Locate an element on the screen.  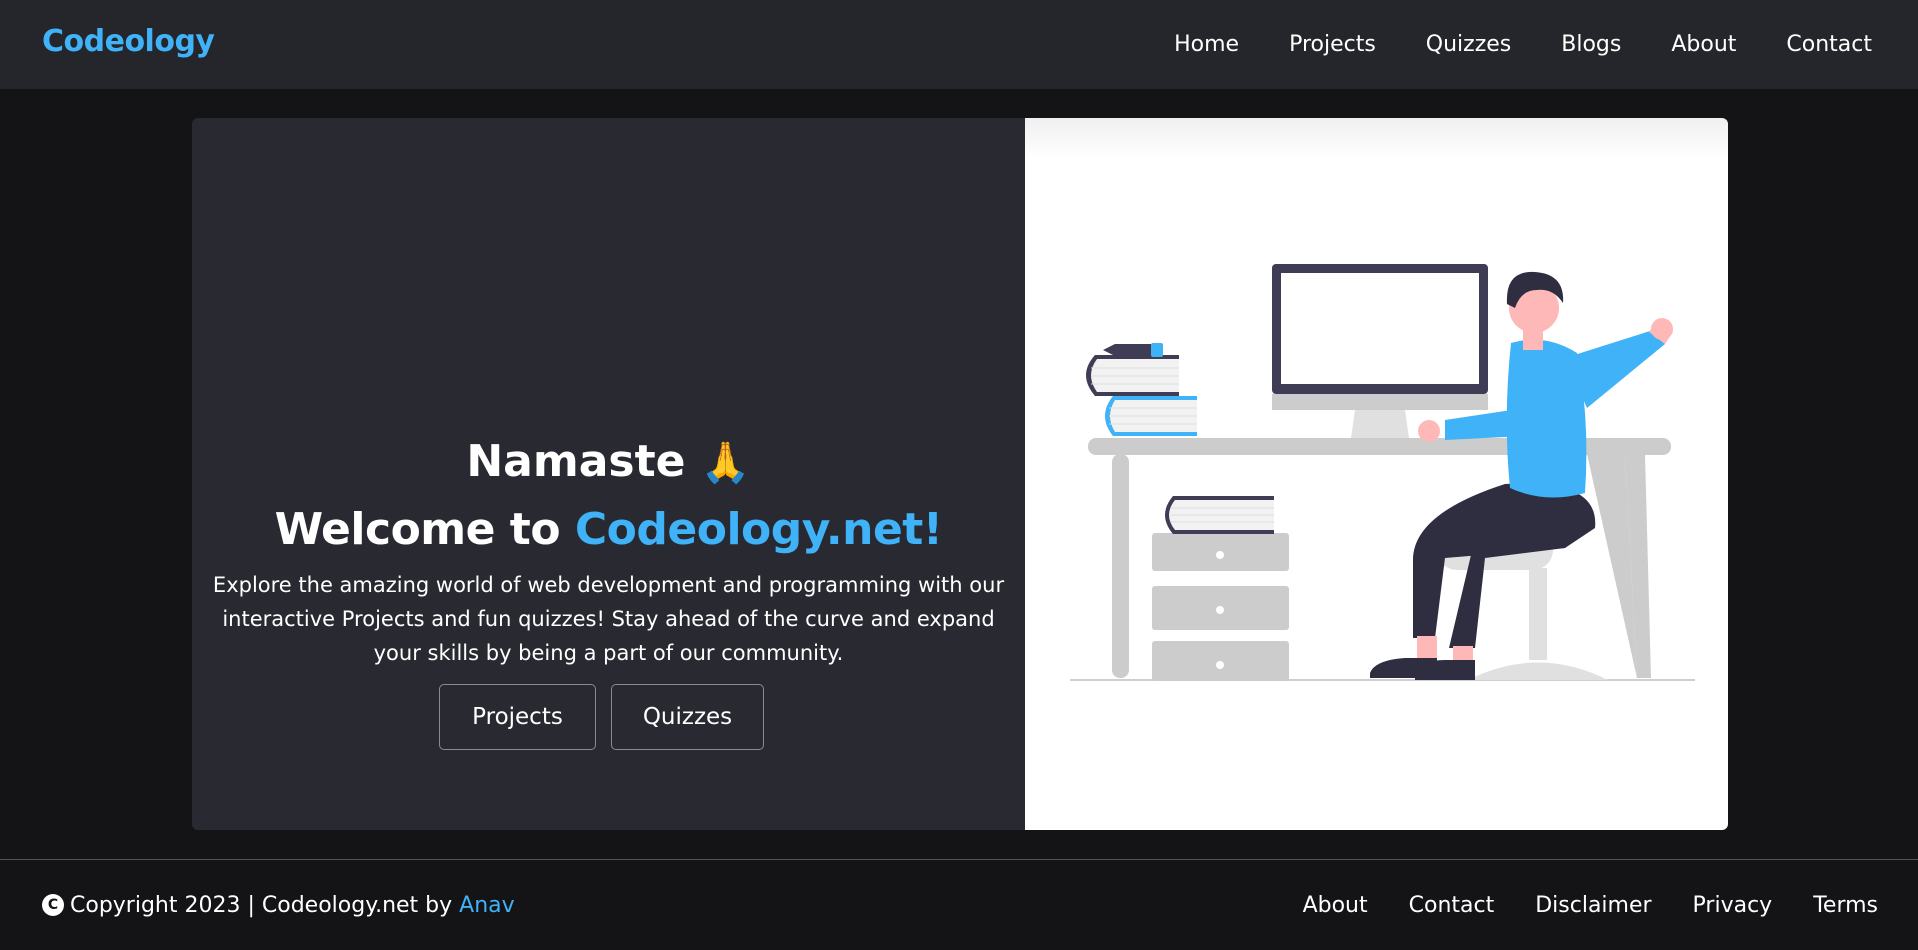
nav-item-home: Home is located at coordinates (1206, 44).